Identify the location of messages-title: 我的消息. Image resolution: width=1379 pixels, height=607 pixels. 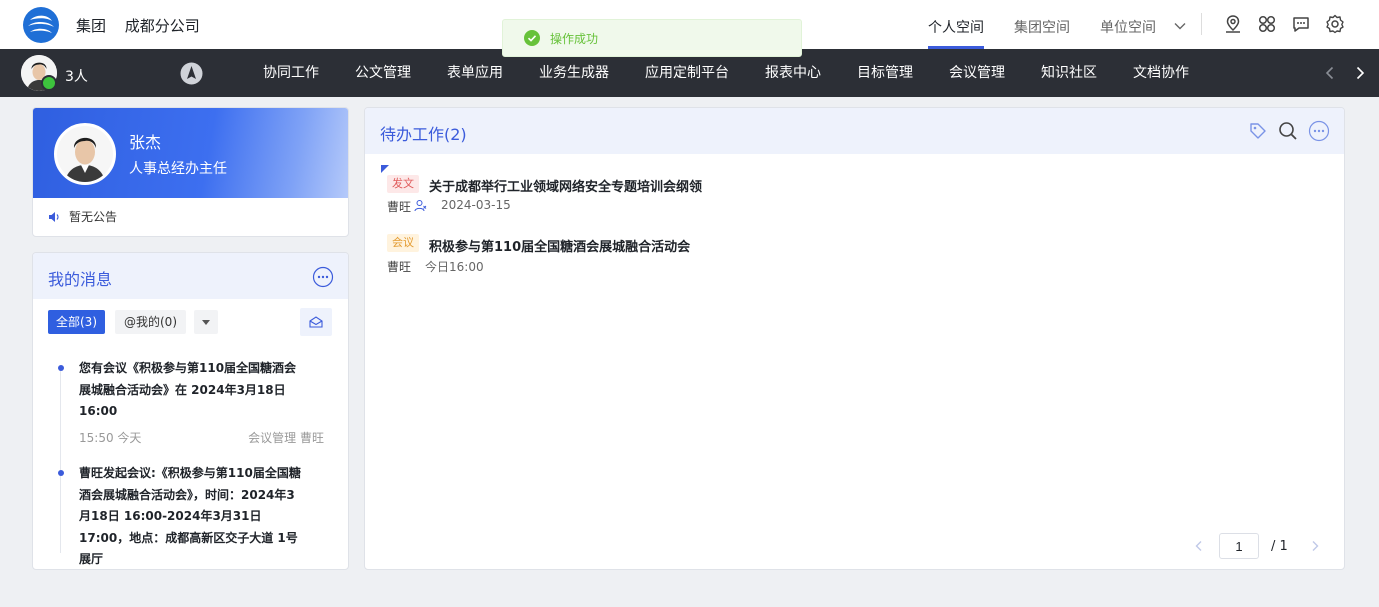
(80, 279).